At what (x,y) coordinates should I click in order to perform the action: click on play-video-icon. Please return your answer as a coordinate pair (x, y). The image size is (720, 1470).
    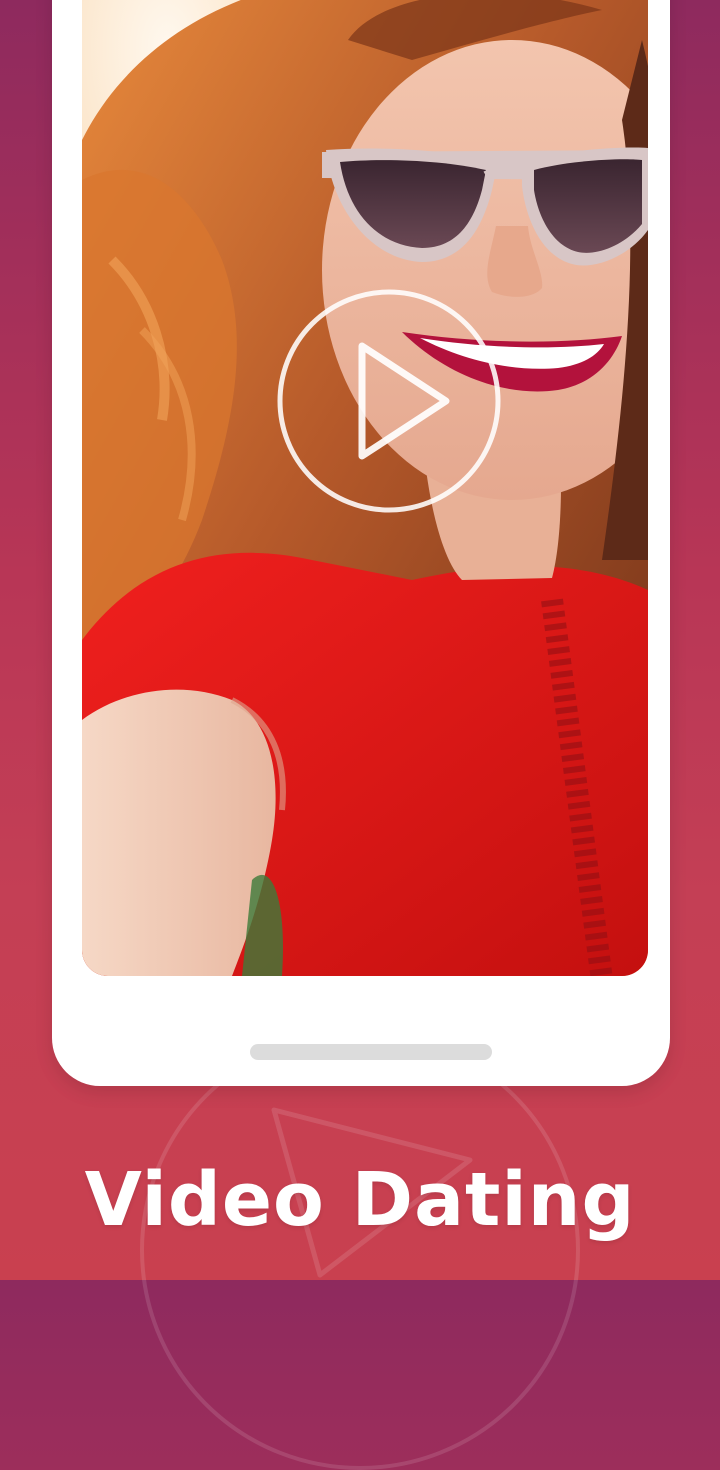
    Looking at the image, I should click on (389, 401).